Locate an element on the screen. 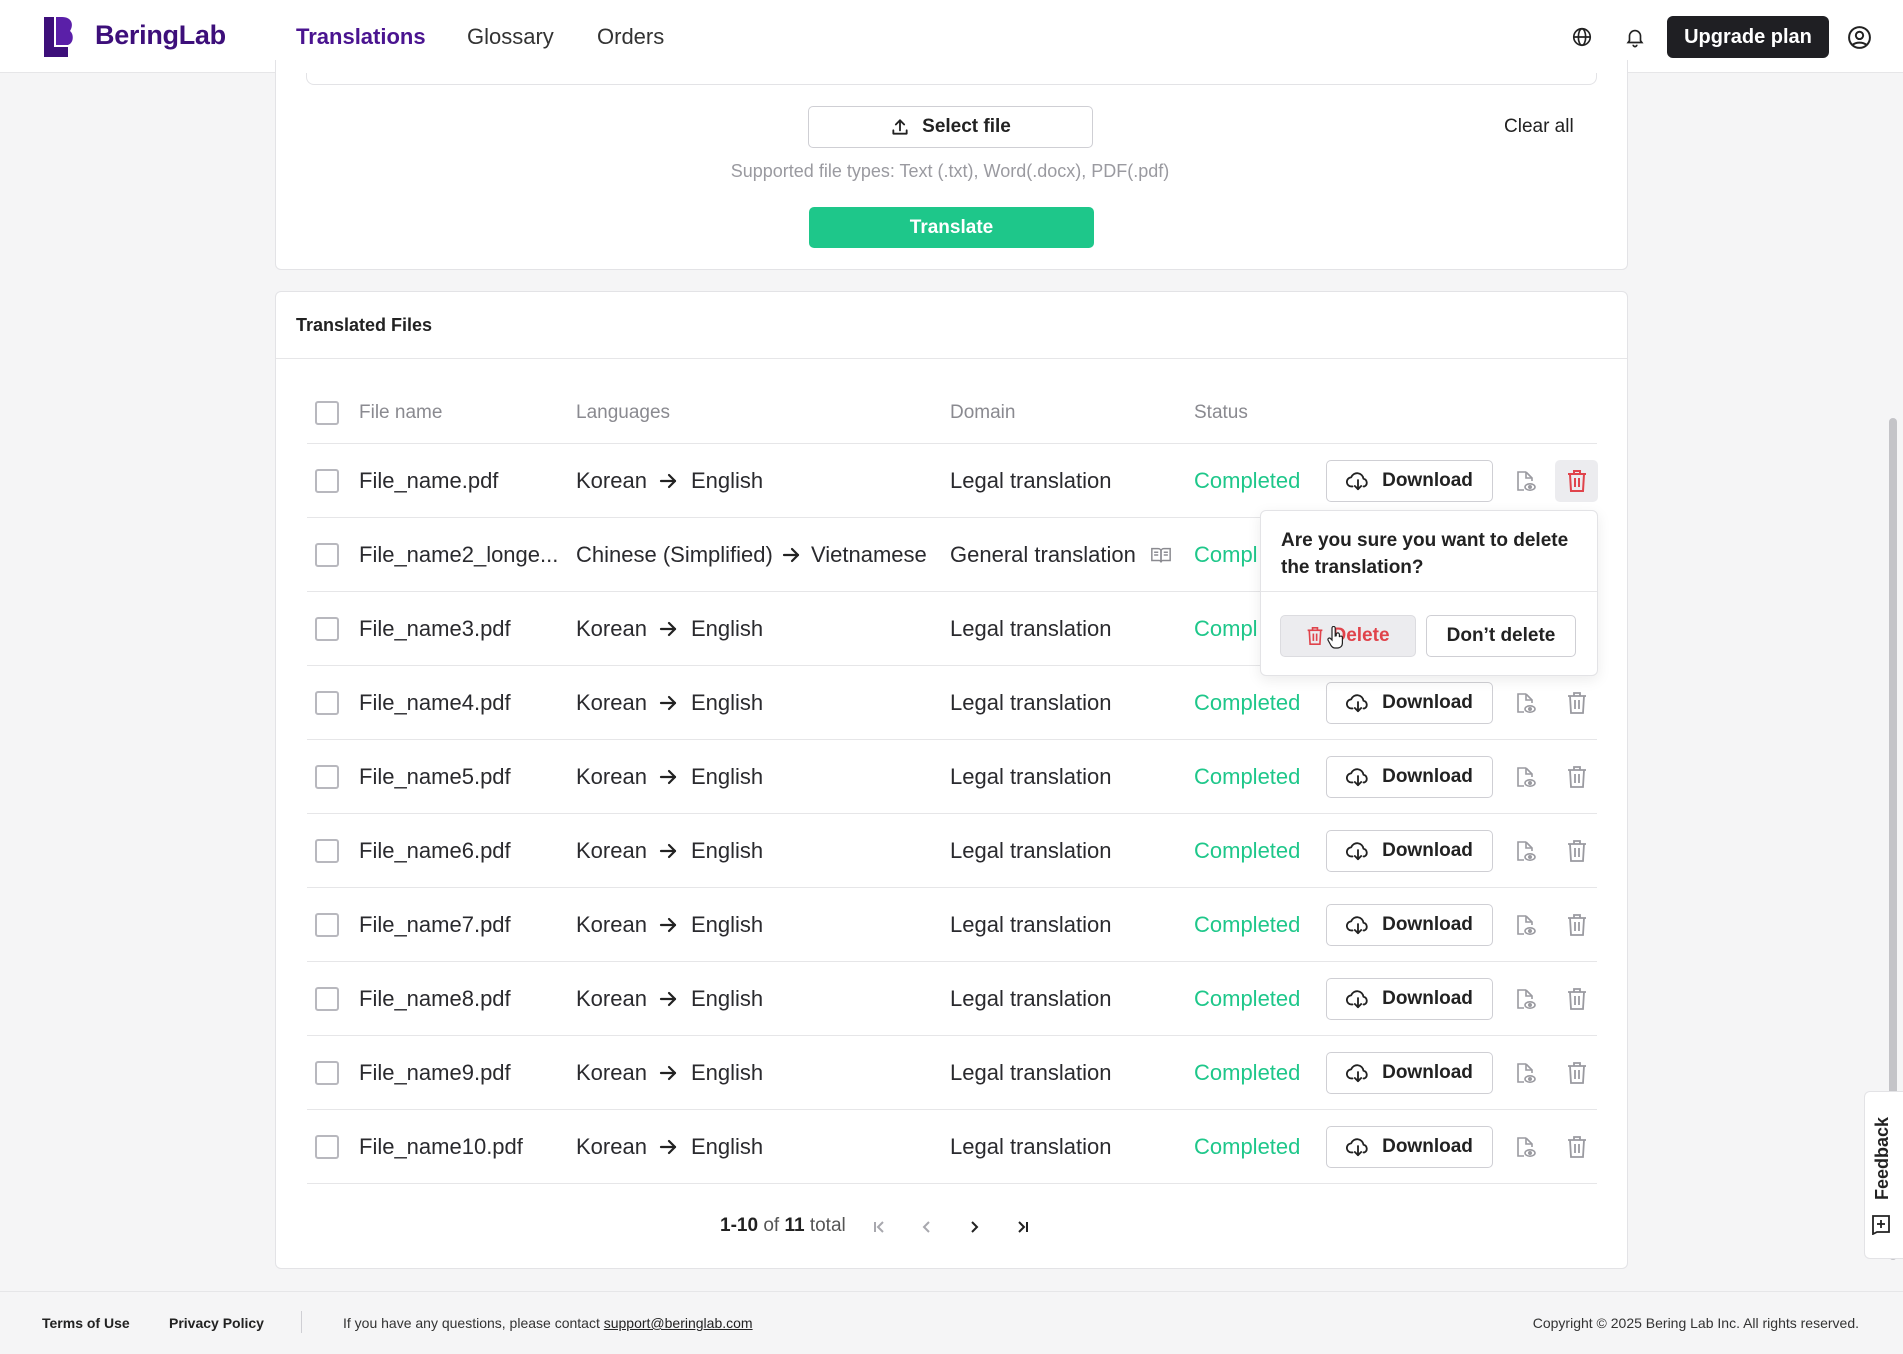 The width and height of the screenshot is (1903, 1354). column-header-domain: Domain is located at coordinates (982, 413).